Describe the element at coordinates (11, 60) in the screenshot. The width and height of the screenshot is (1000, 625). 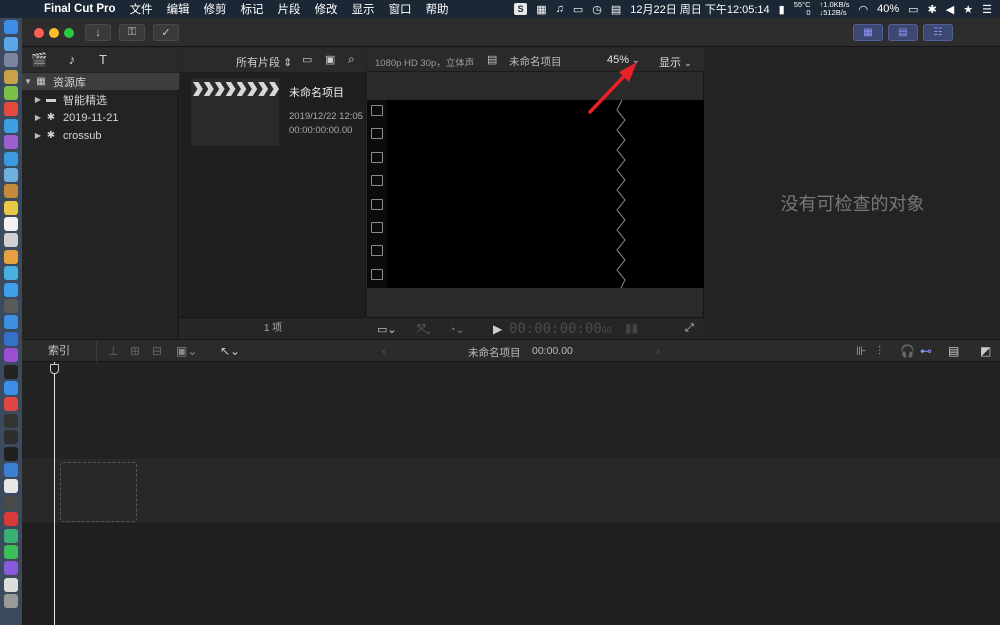
I see `launchpad-icon` at that location.